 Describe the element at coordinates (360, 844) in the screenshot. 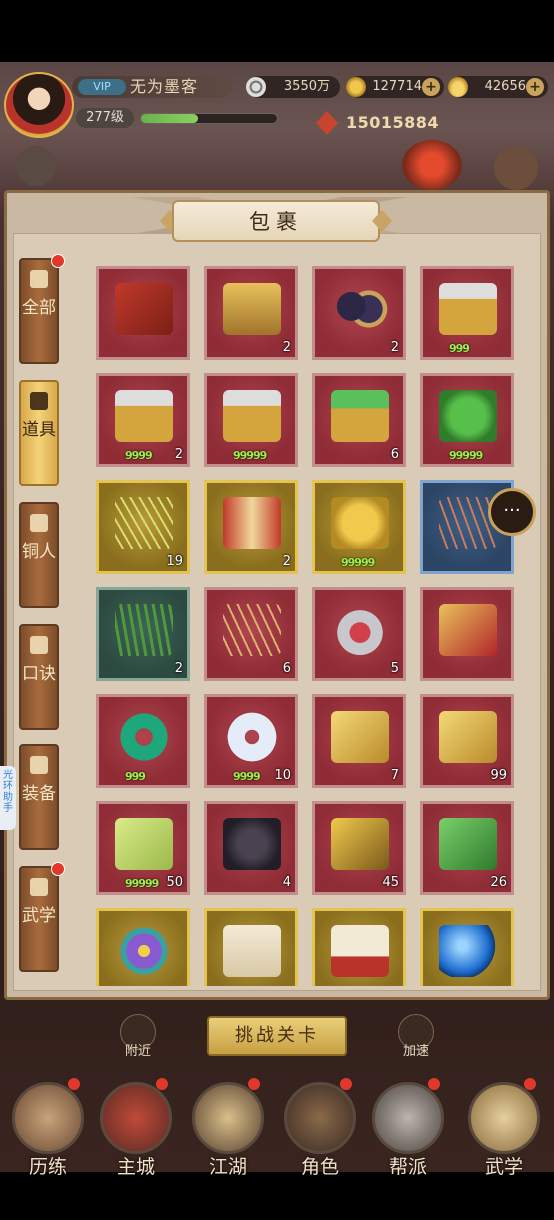

I see `te-stone-icon` at that location.